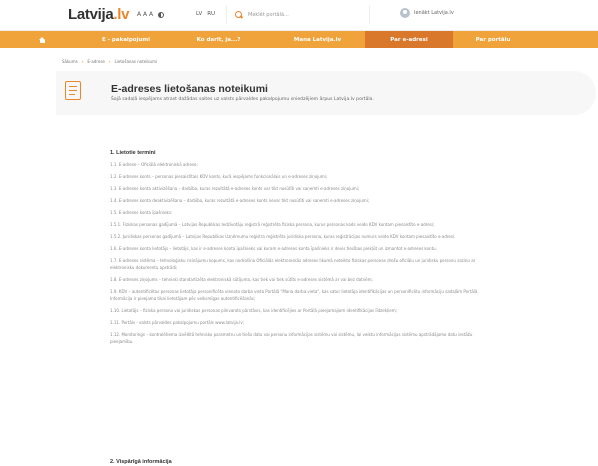  Describe the element at coordinates (218, 39) in the screenshot. I see `nav-what-to-do: Ko darīt, ja...?` at that location.